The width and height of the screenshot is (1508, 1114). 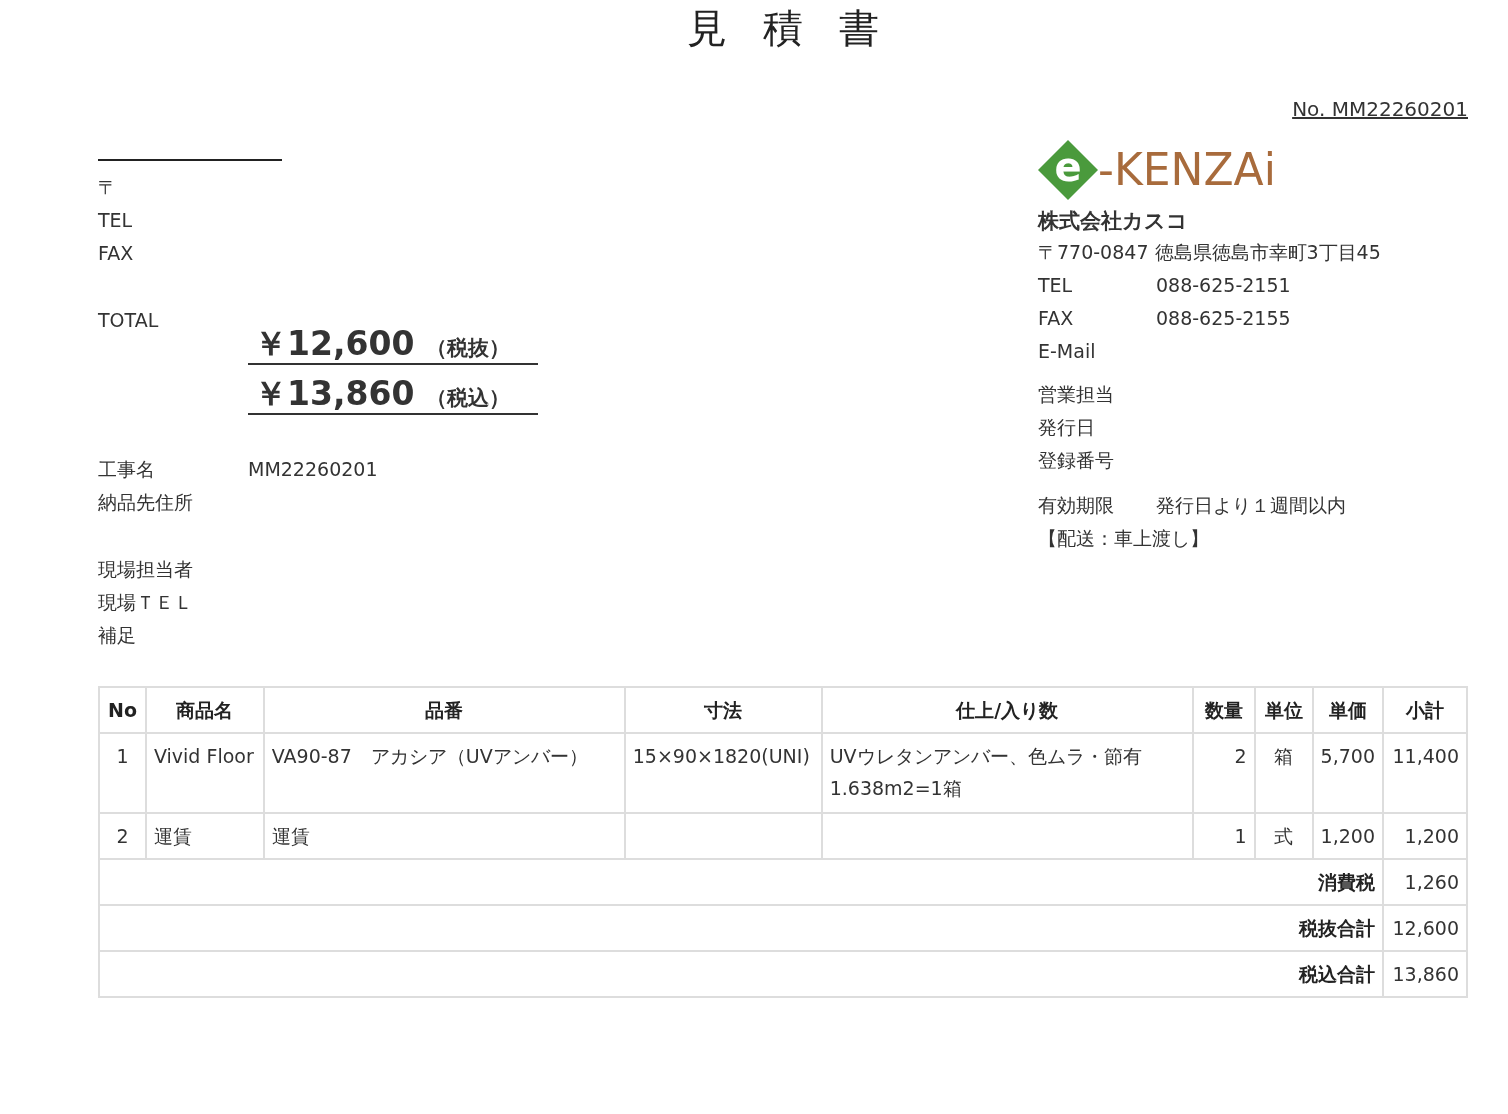 What do you see at coordinates (1076, 394) in the screenshot?
I see `field-label: 営業担当` at bounding box center [1076, 394].